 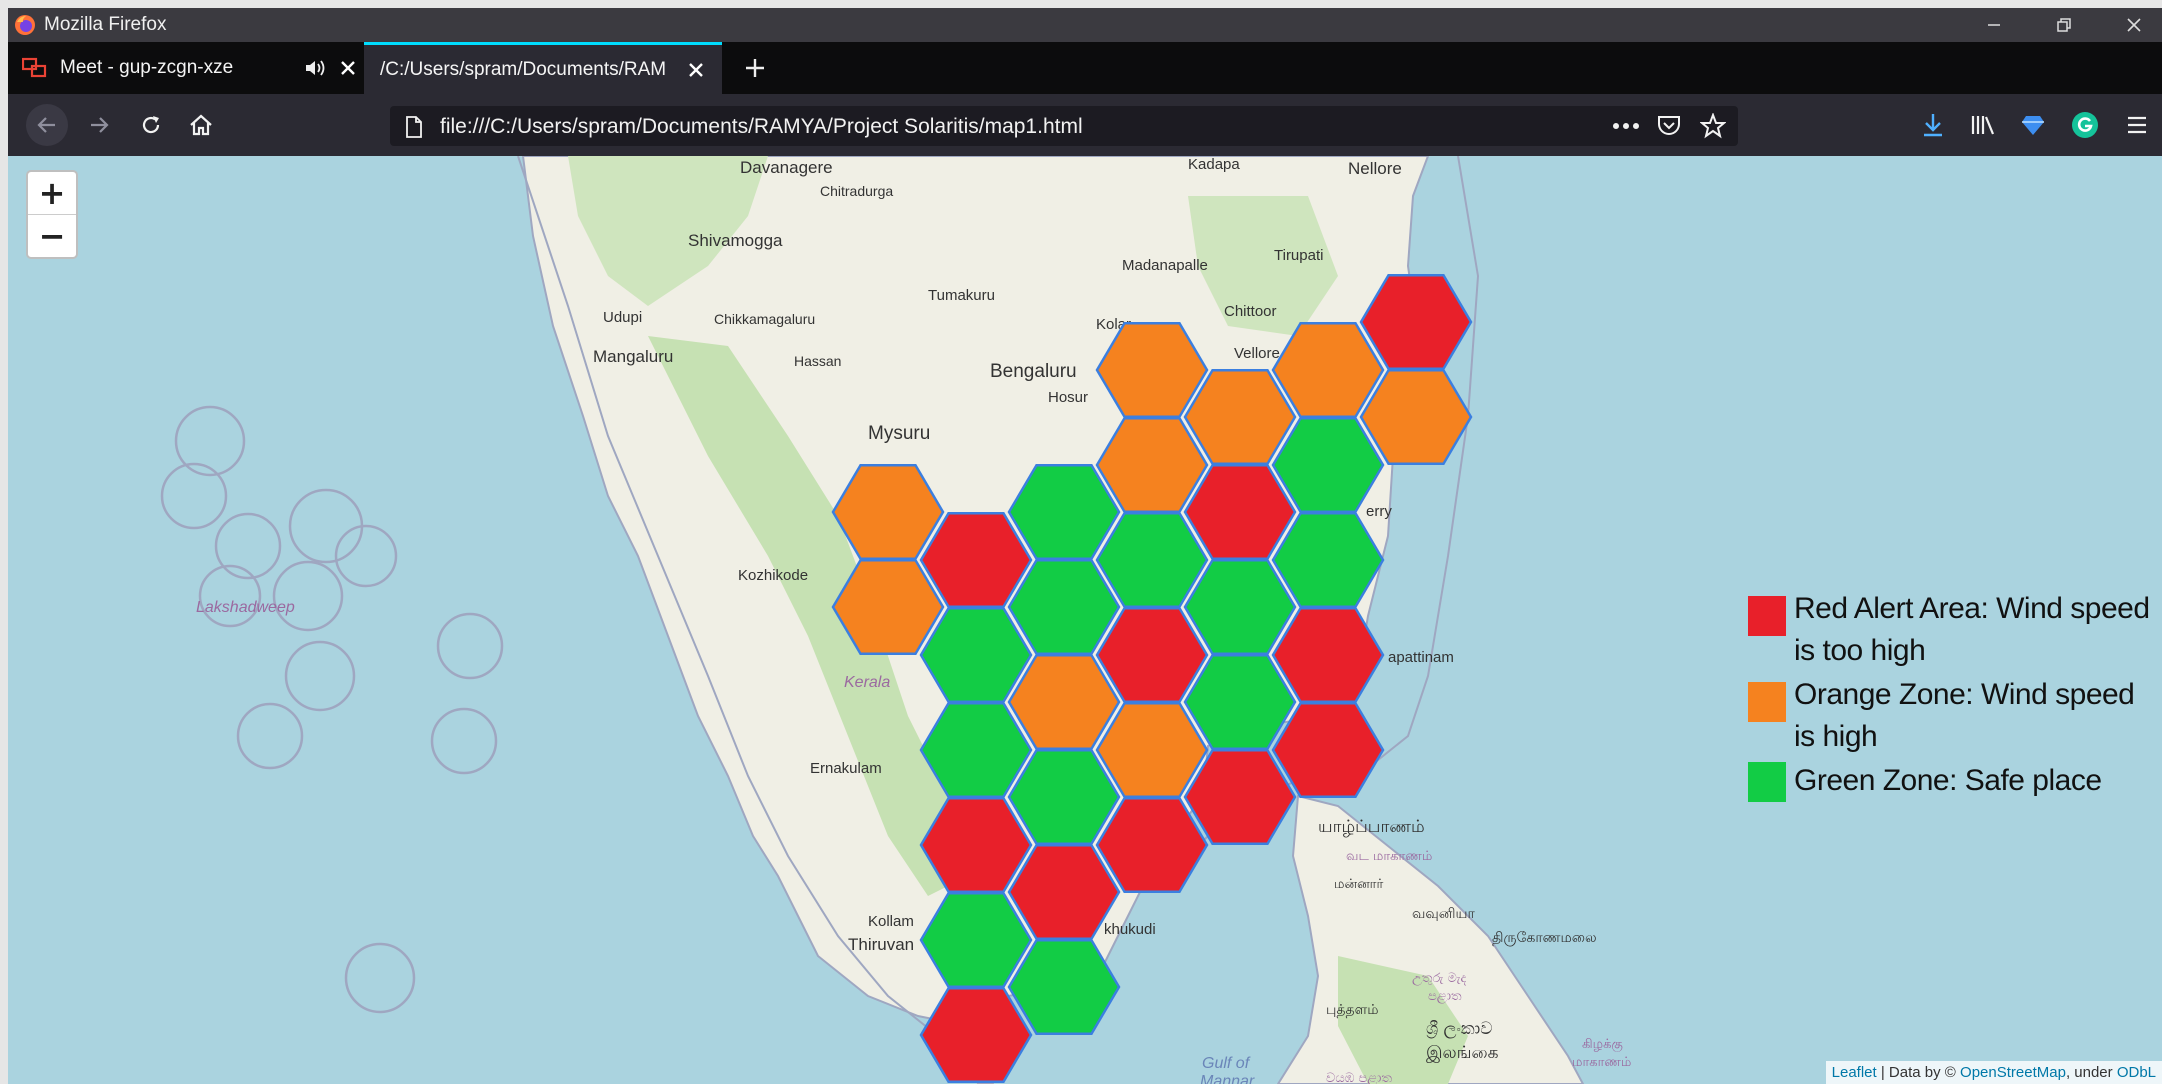 What do you see at coordinates (1226, 1063) in the screenshot?
I see `map-label: Gulf of` at bounding box center [1226, 1063].